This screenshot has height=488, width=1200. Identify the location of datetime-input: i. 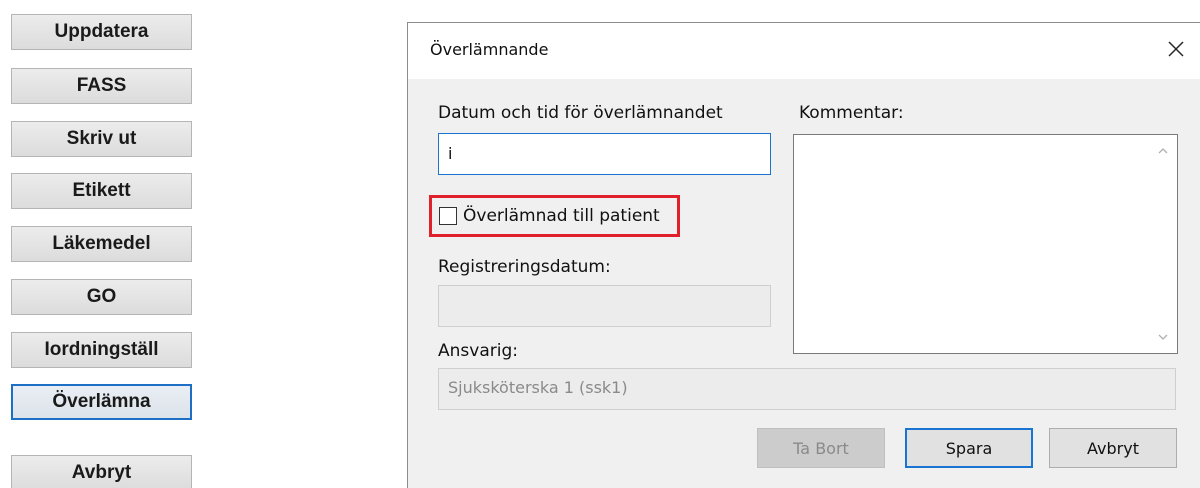
(604, 154).